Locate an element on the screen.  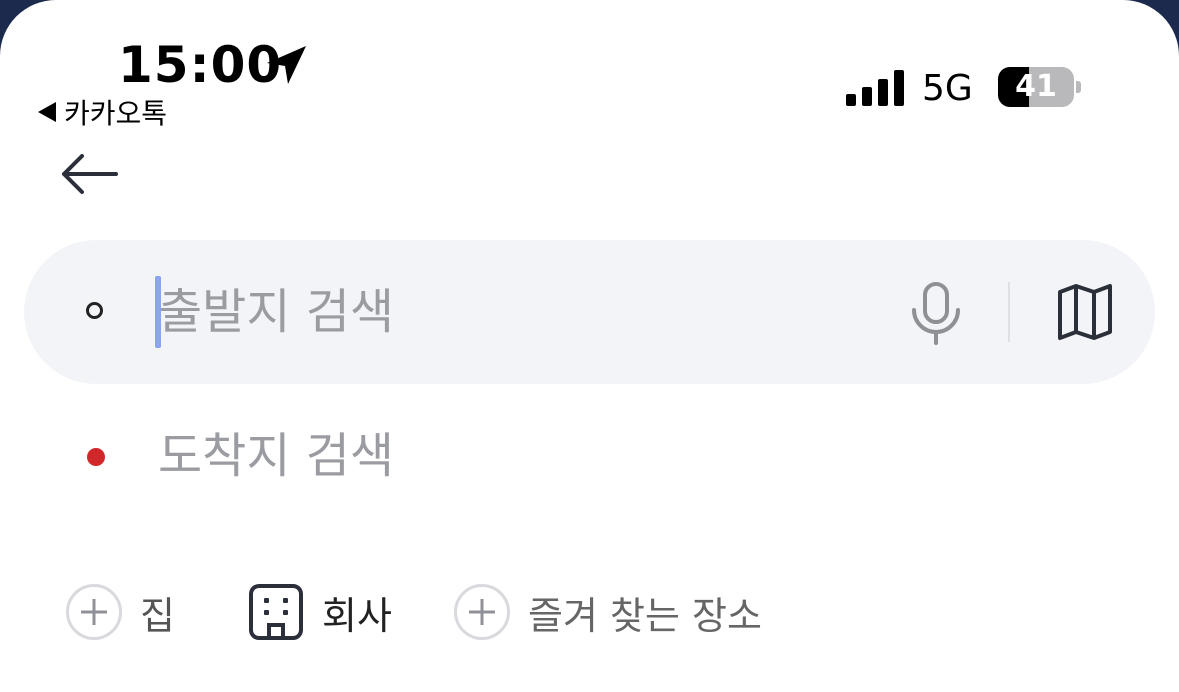
origin-search-input is located at coordinates (518, 312).